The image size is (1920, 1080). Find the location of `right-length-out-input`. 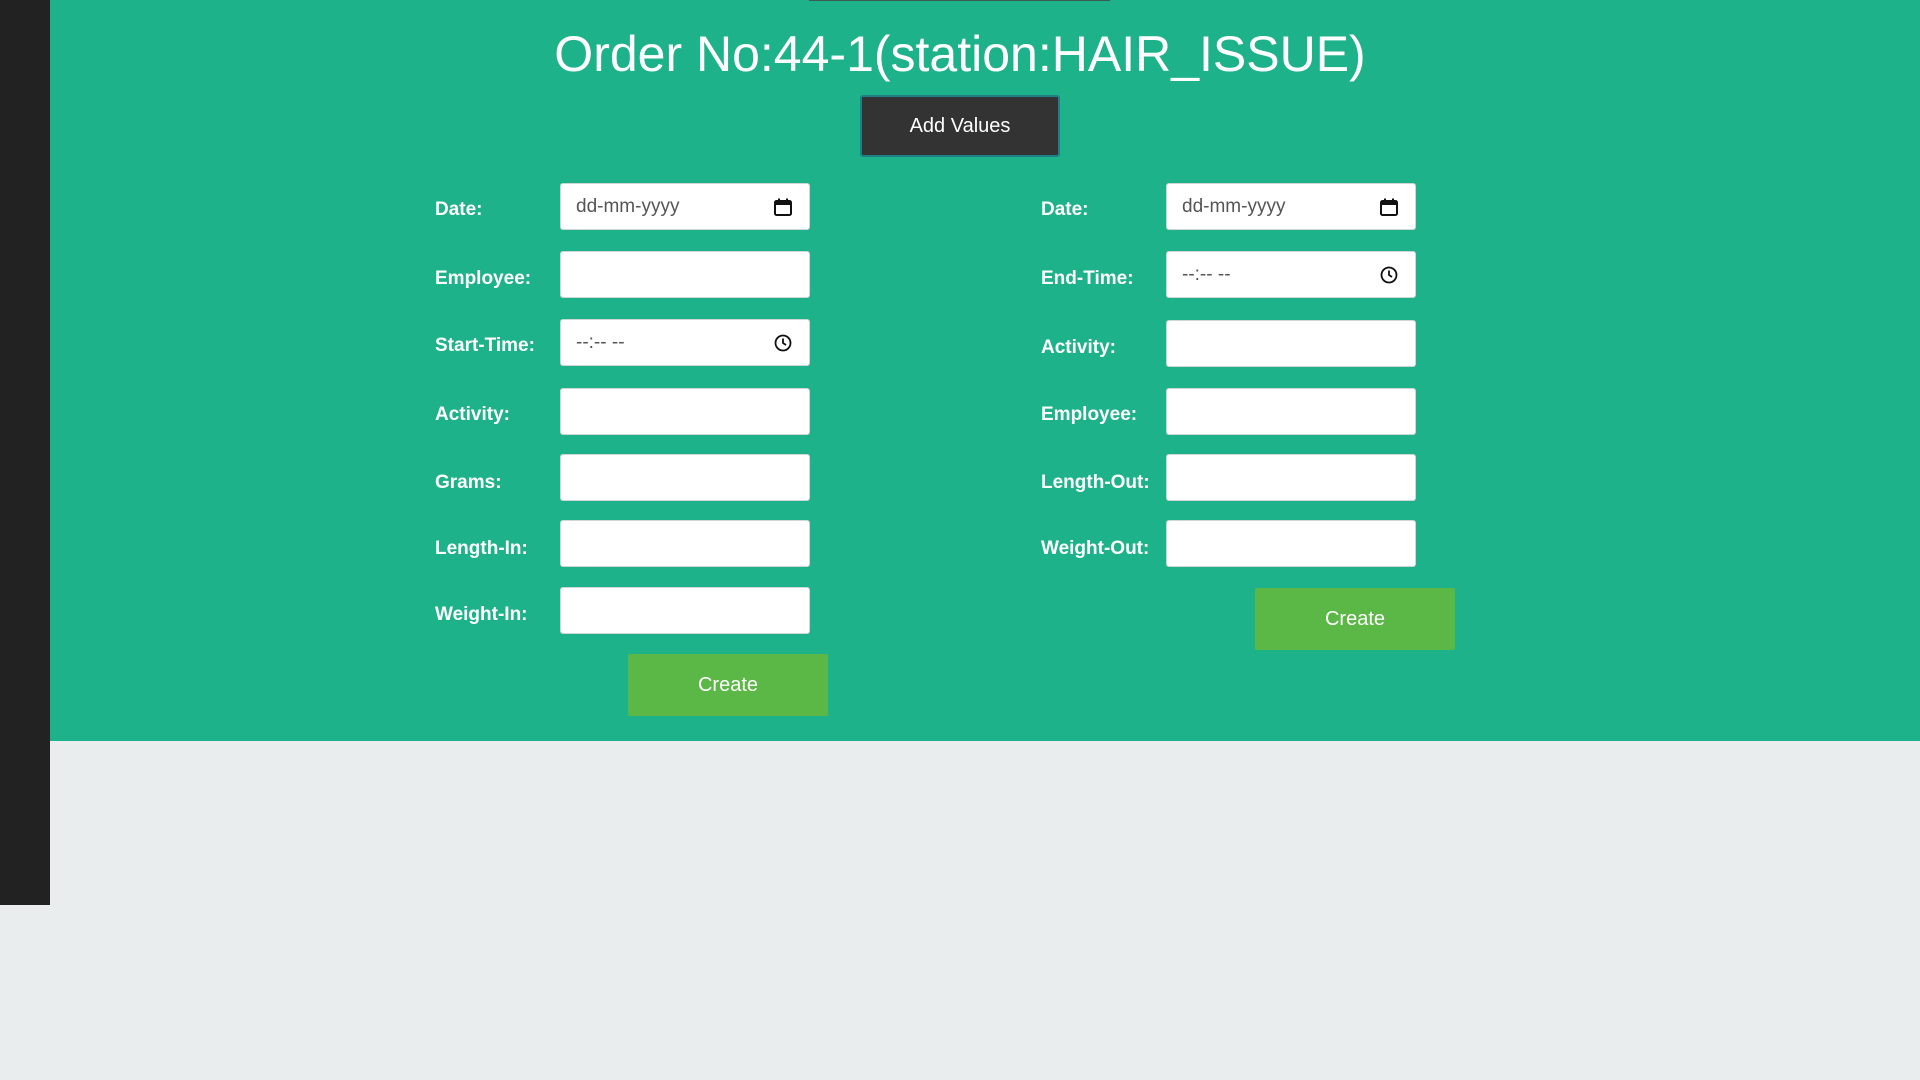

right-length-out-input is located at coordinates (1291, 477).